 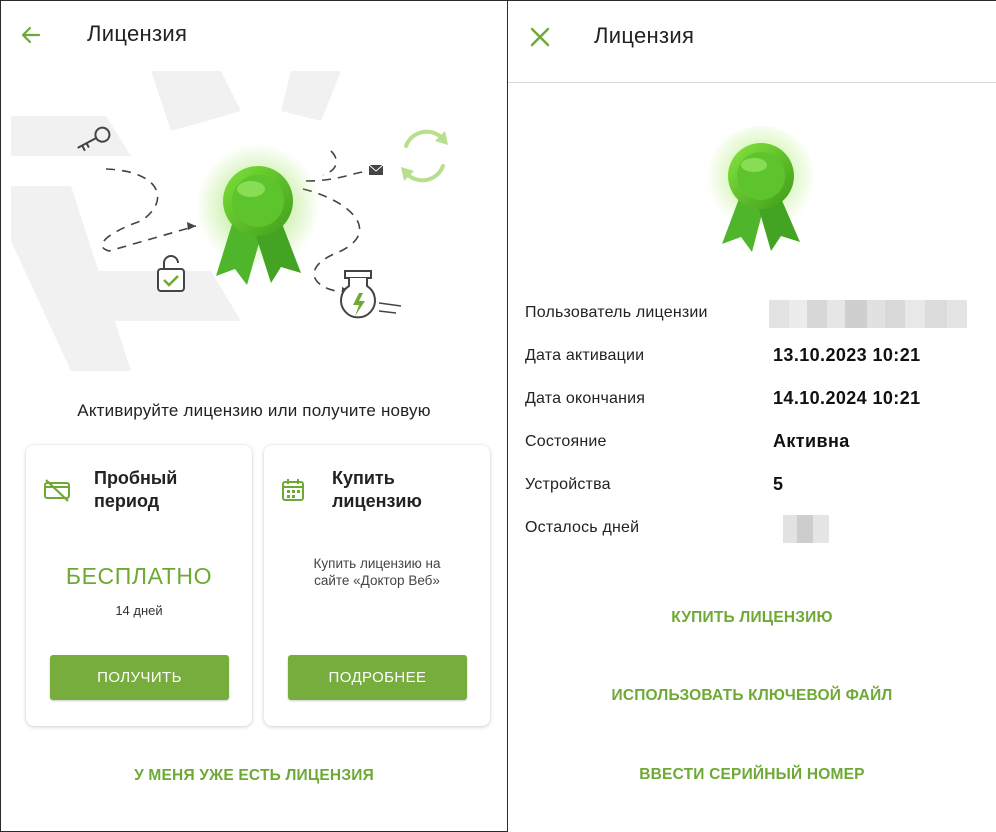 What do you see at coordinates (254, 776) in the screenshot?
I see `have-license-link: У МЕНЯ УЖЕ ЕСТЬ ЛИЦЕНЗИЯ` at bounding box center [254, 776].